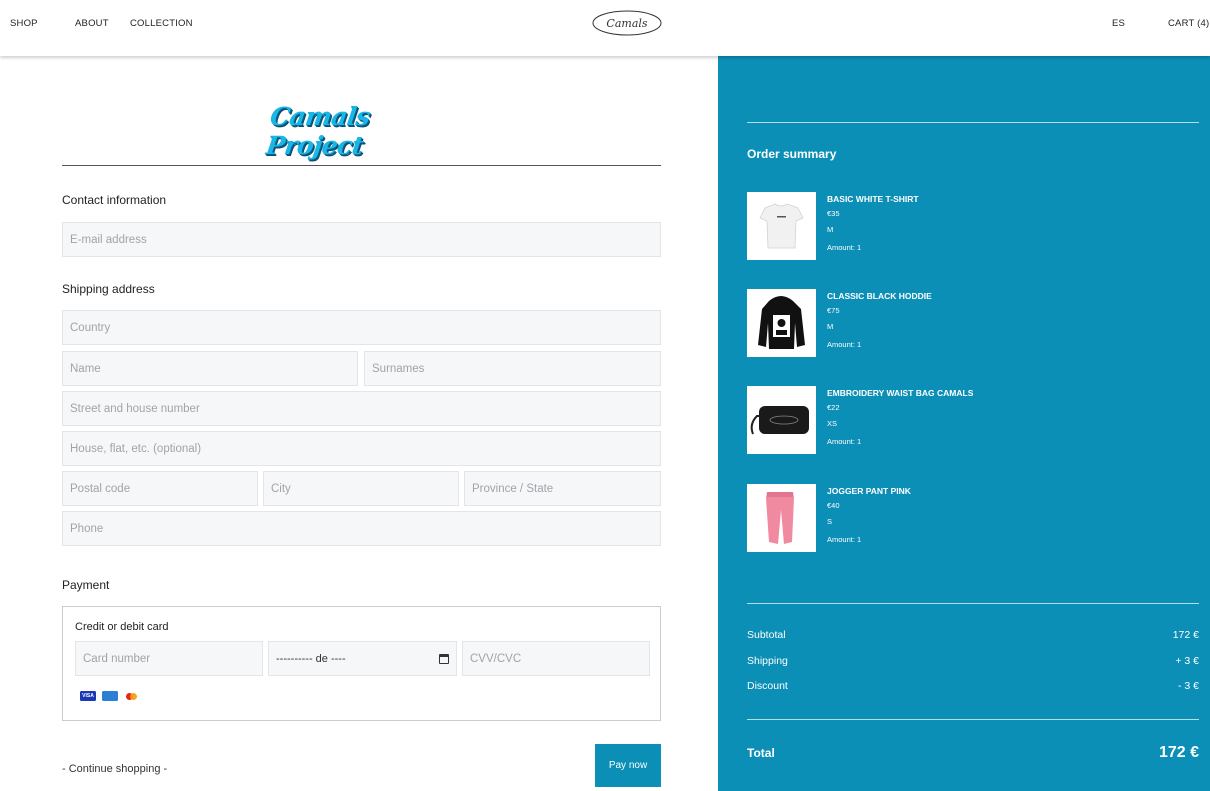 The image size is (1210, 791). I want to click on email-field, so click(361, 239).